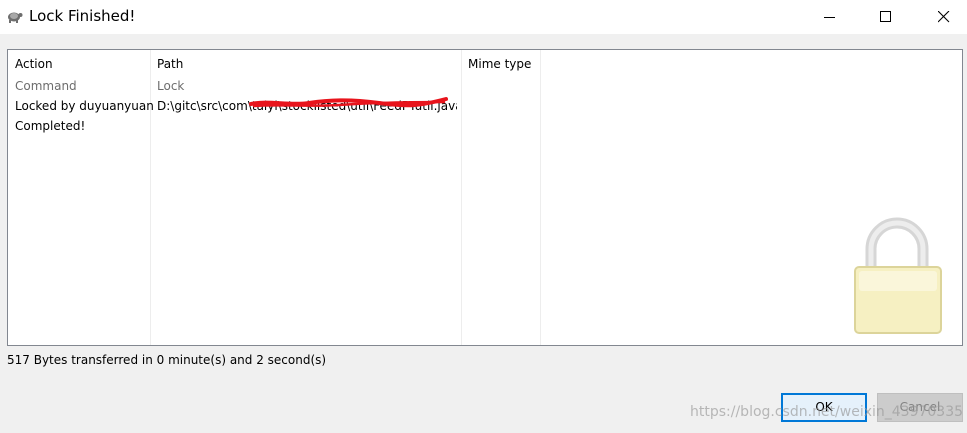 Image resolution: width=967 pixels, height=433 pixels. I want to click on tortoise-icon, so click(15, 17).